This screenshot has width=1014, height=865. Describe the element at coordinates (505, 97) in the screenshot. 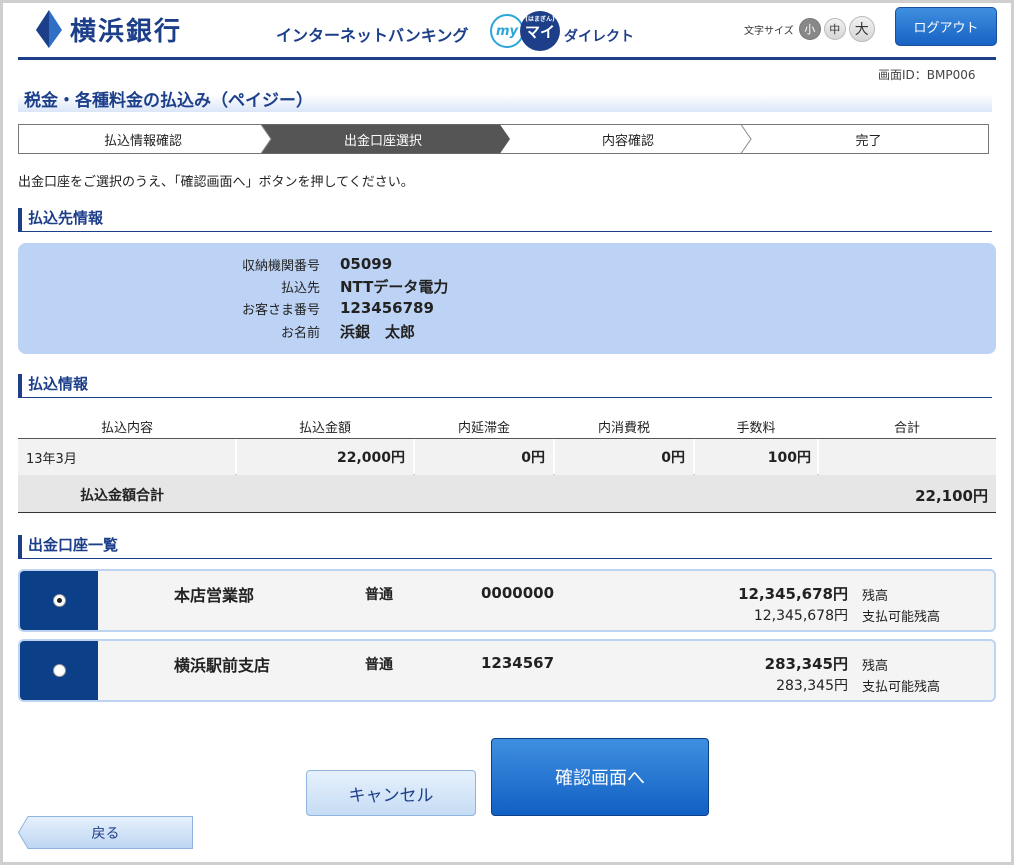

I see `page-title-bar: 税金・各種料金の払込み（ペイジー）` at that location.